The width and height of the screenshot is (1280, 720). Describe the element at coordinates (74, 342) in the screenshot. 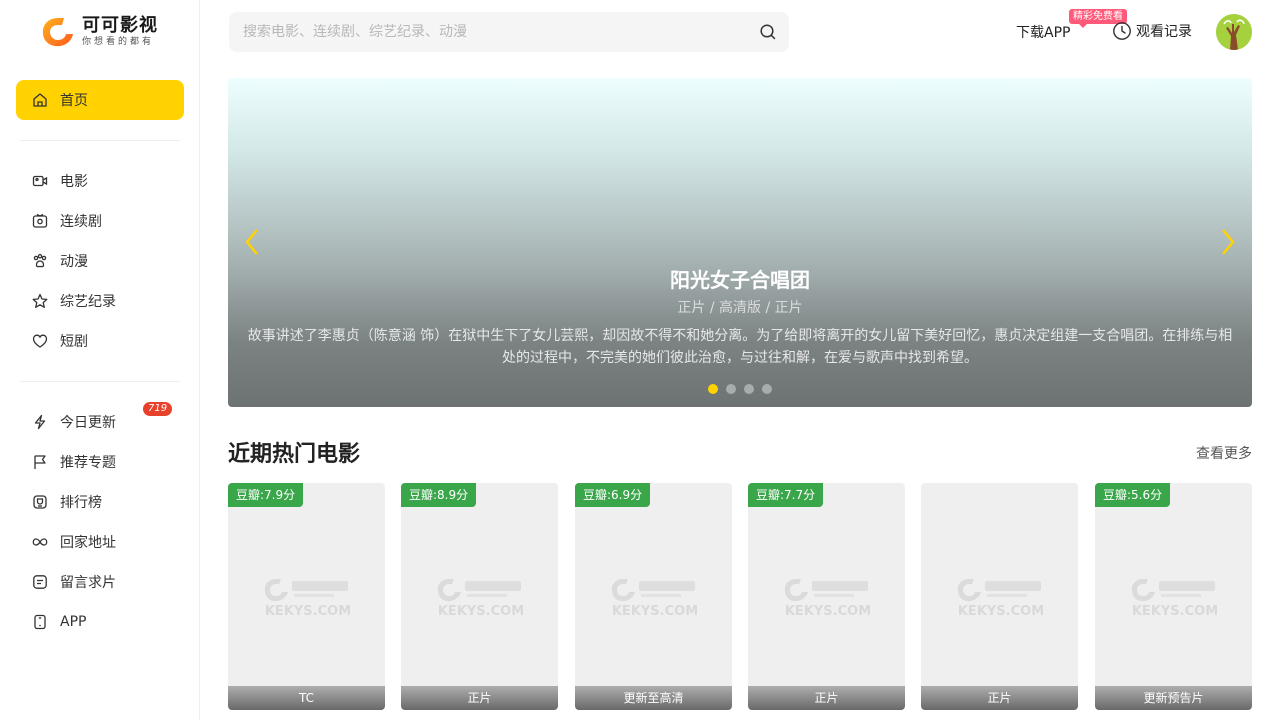

I see `sidebar-item-label: 短剧` at that location.